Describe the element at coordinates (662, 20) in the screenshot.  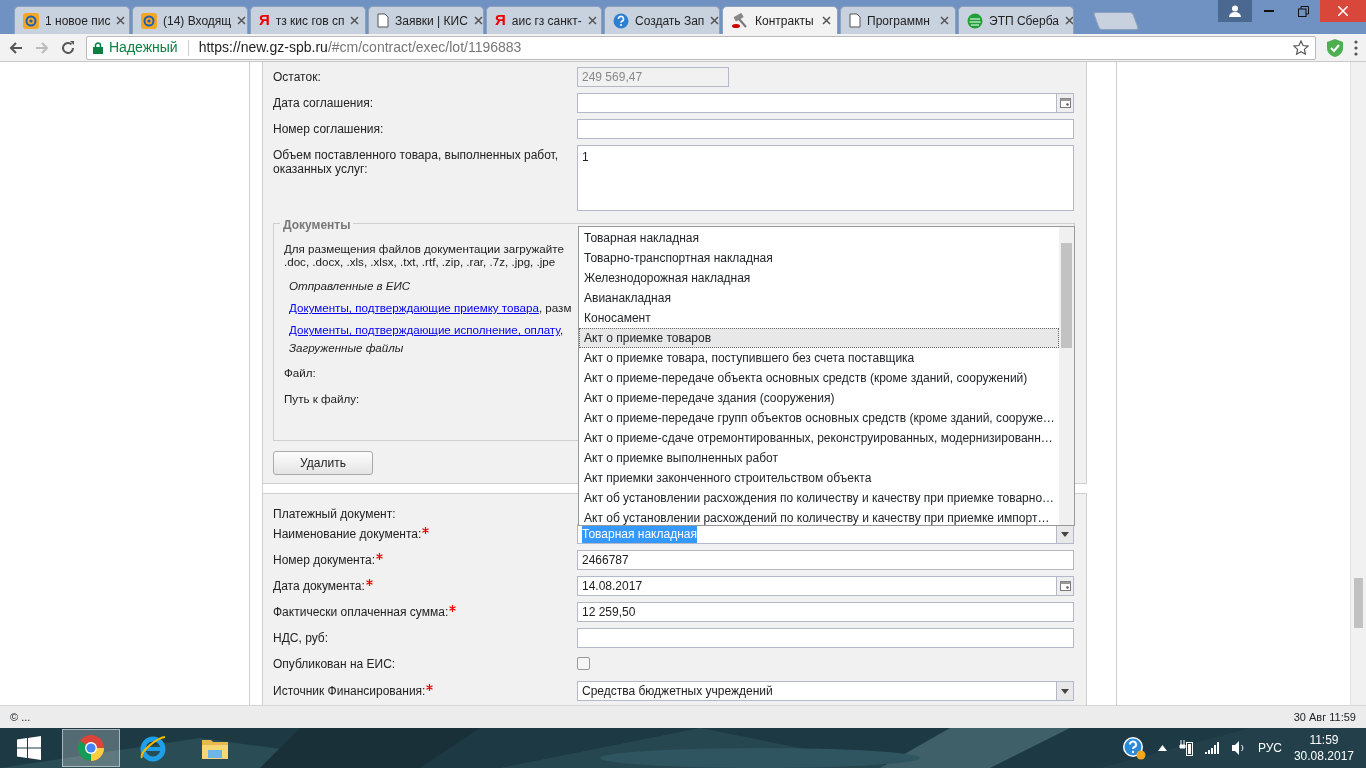
I see `browser-tab: Создать Зап` at that location.